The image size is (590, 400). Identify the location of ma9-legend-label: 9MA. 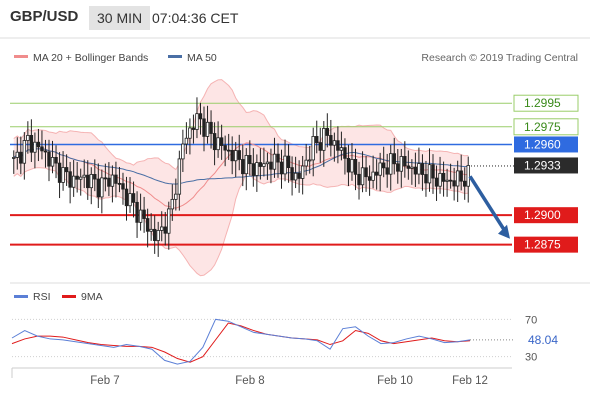
(92, 297).